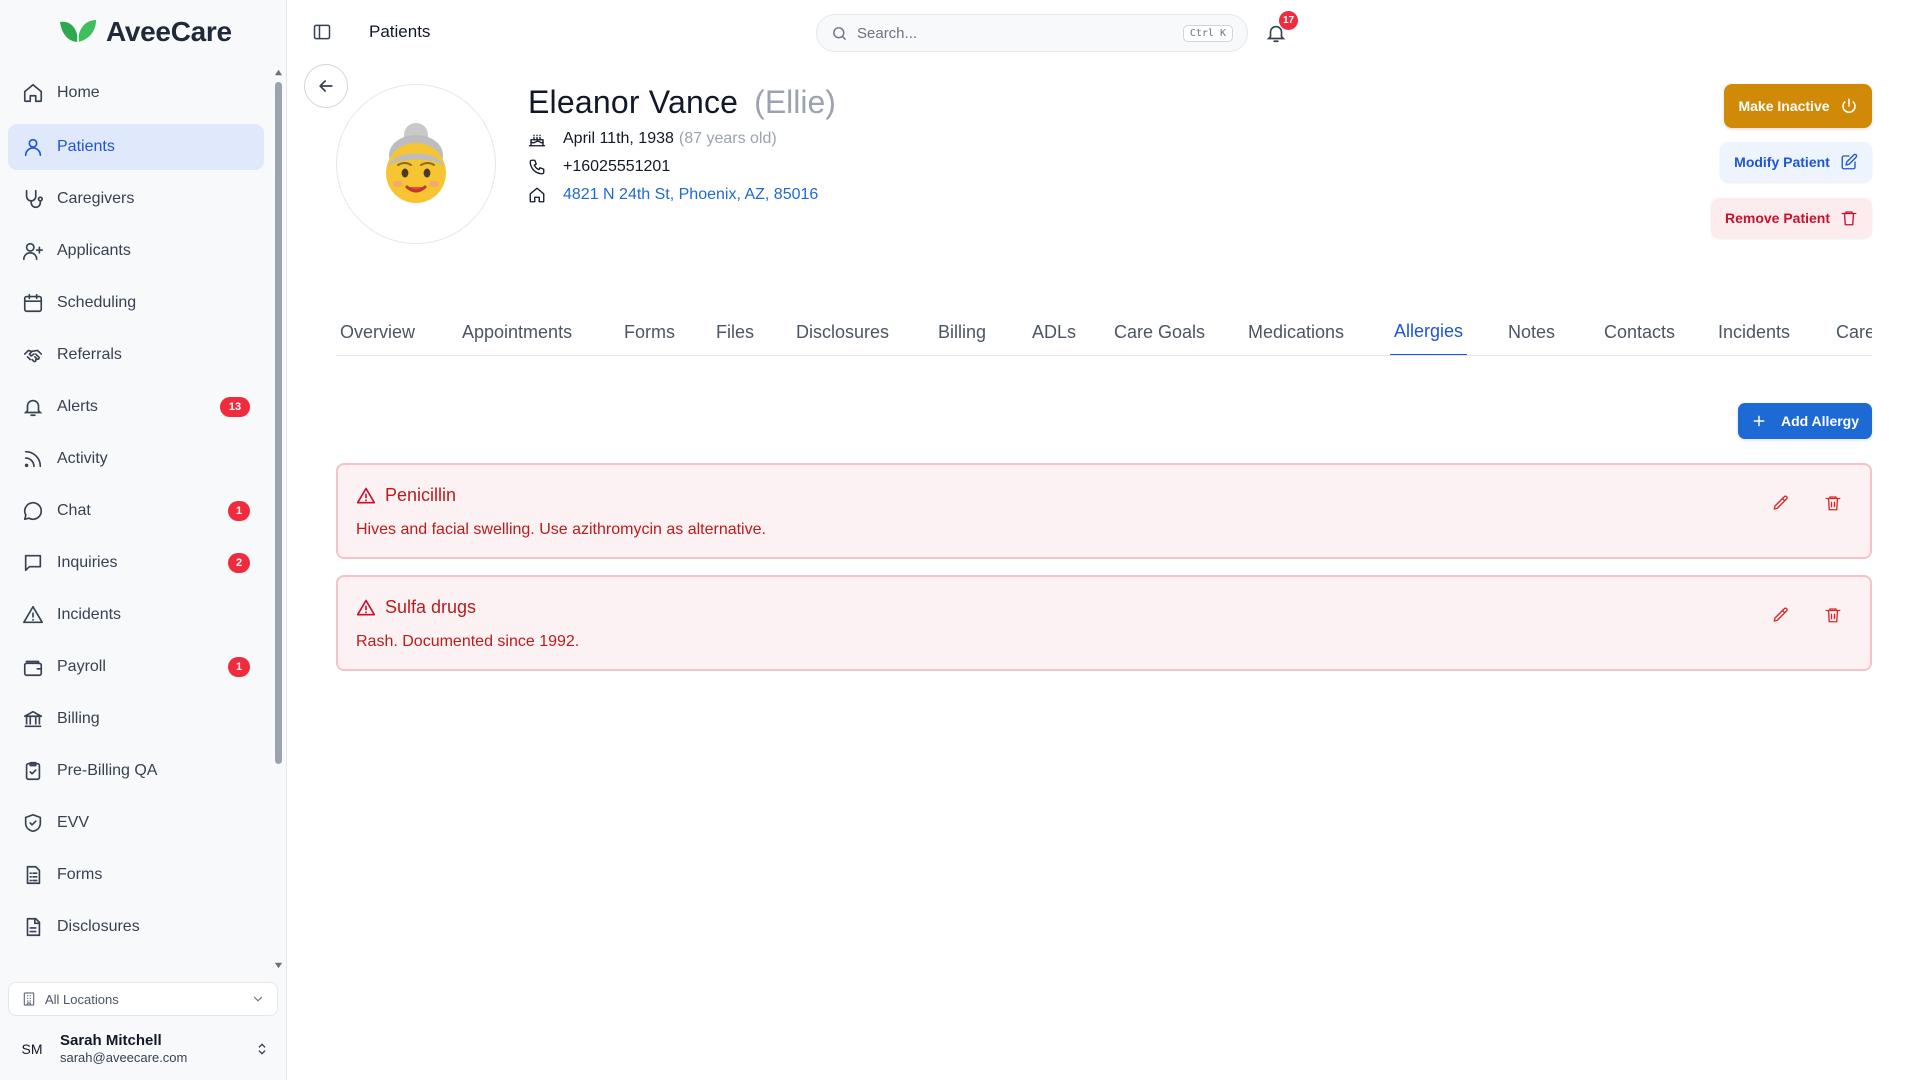 The height and width of the screenshot is (1080, 1920). I want to click on handshake-icon, so click(33, 356).